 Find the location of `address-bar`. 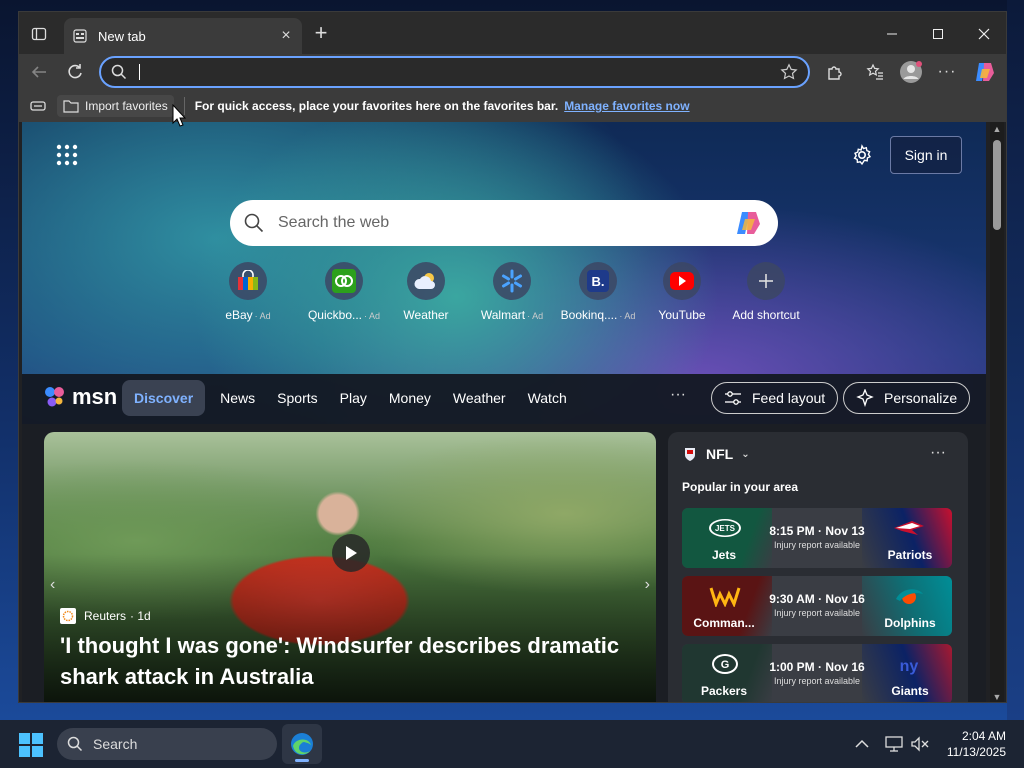

address-bar is located at coordinates (454, 72).